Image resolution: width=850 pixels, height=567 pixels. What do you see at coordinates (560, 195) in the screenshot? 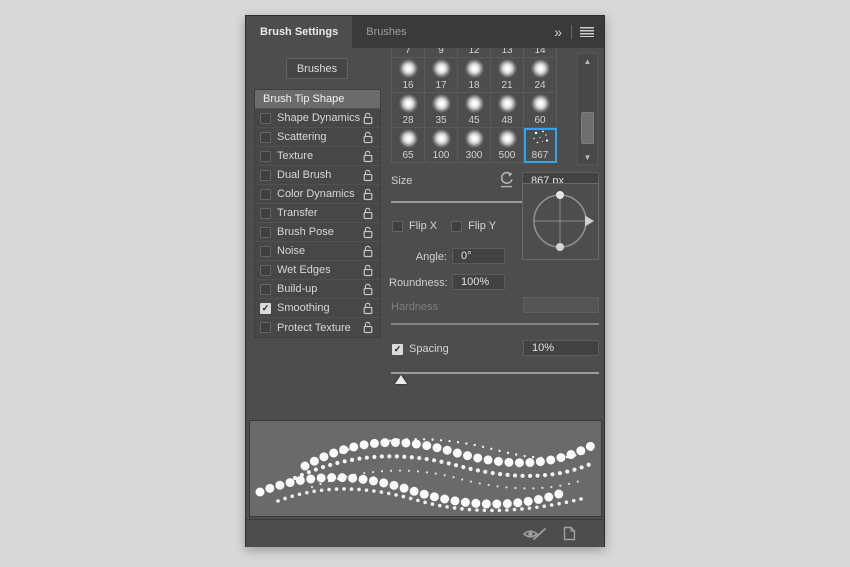
I see `roundness-handle-top` at bounding box center [560, 195].